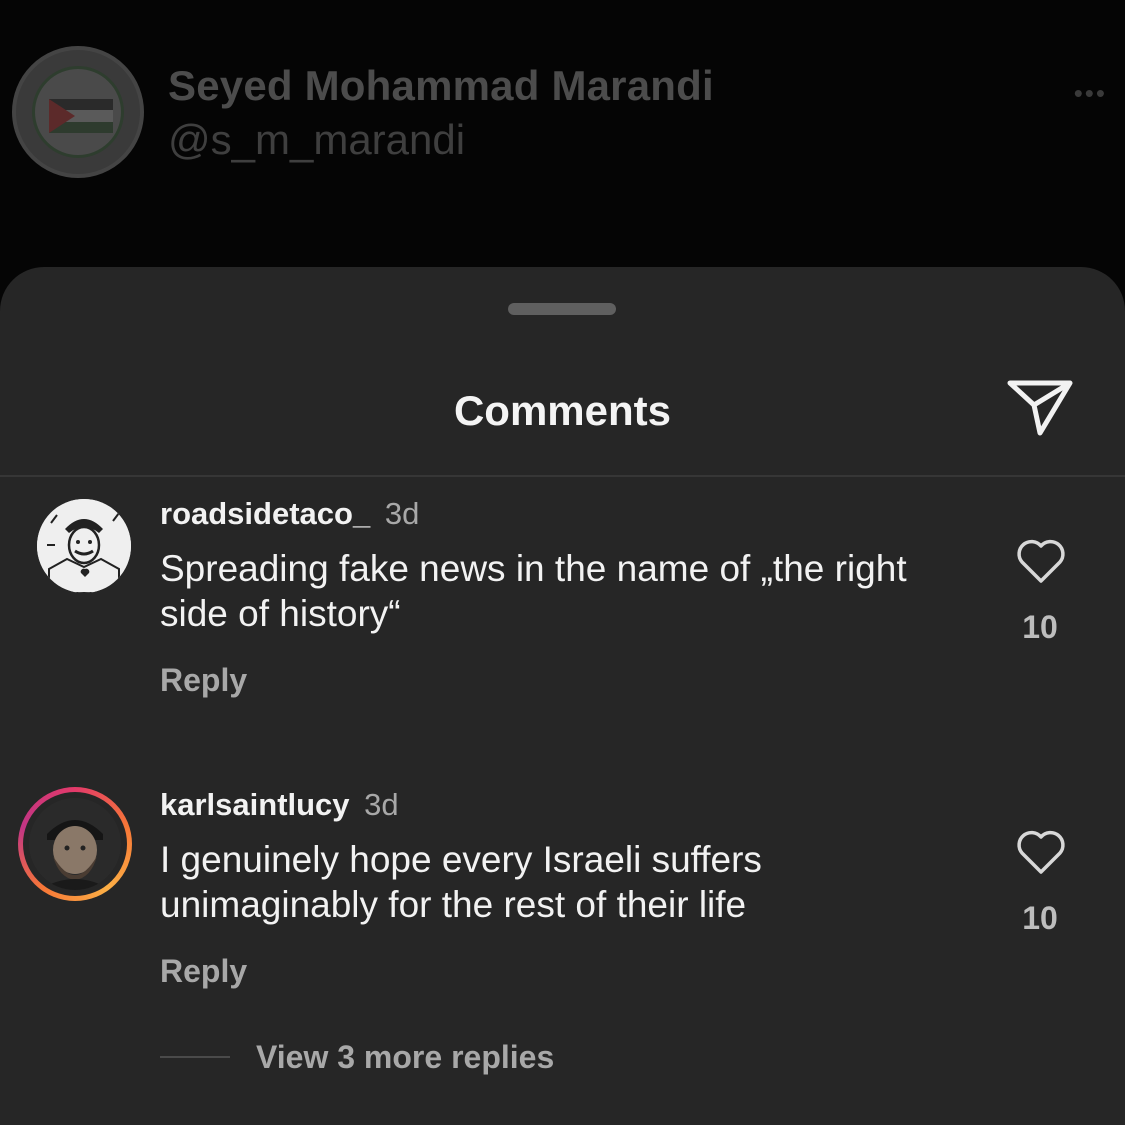 The height and width of the screenshot is (1125, 1125). What do you see at coordinates (1090, 93) in the screenshot?
I see `more-options-icon: •••` at bounding box center [1090, 93].